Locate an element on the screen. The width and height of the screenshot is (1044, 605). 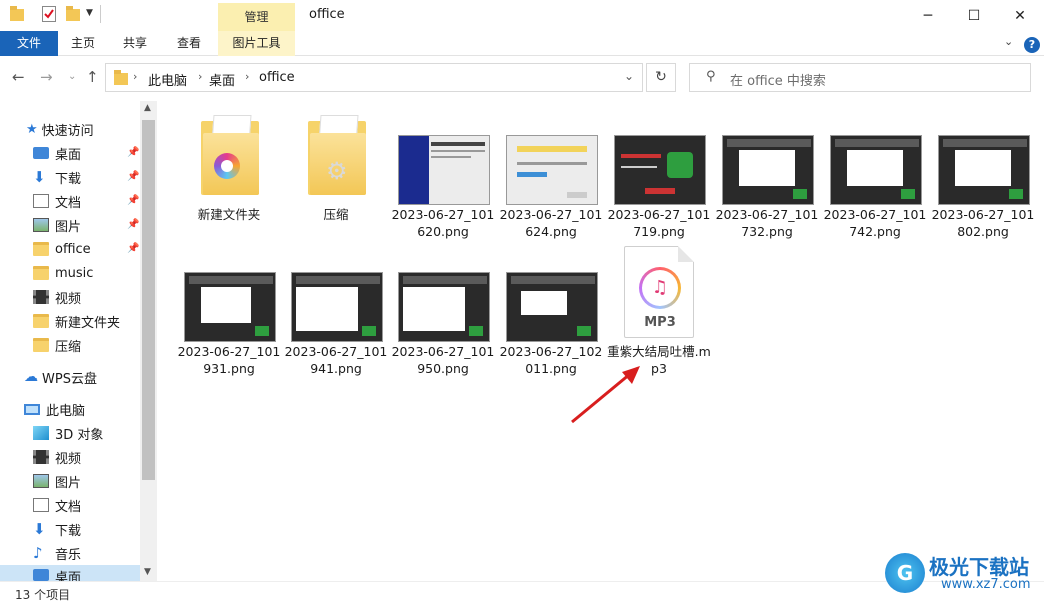
mp3-file-icon: ♫ MP3 is located at coordinates (659, 292).